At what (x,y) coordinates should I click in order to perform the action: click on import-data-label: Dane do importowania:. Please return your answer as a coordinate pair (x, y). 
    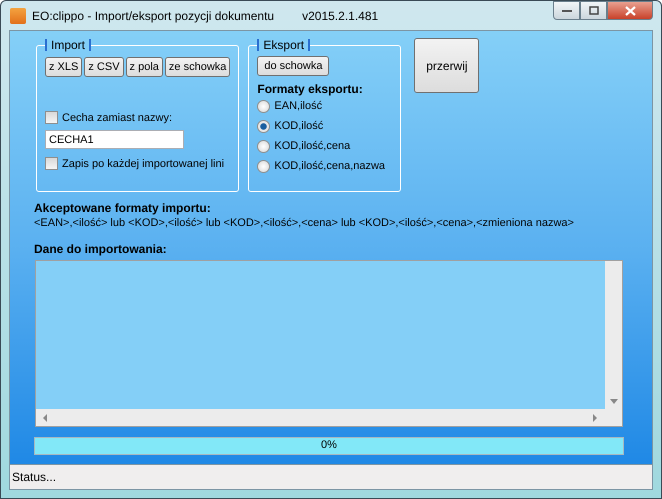
    Looking at the image, I should click on (101, 249).